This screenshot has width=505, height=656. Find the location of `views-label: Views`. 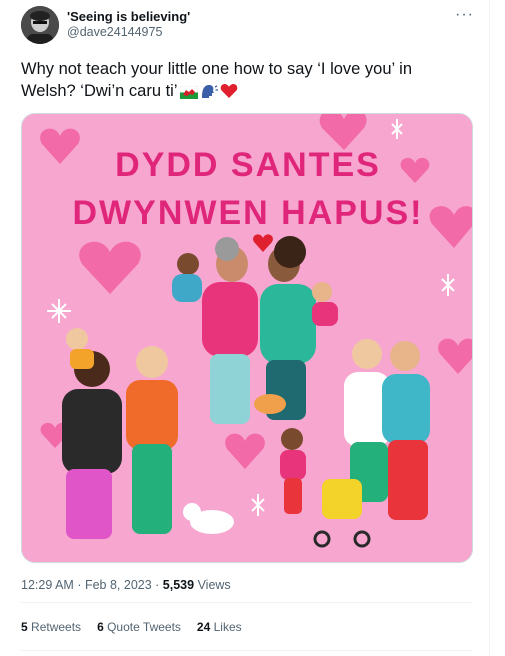

views-label: Views is located at coordinates (214, 585).